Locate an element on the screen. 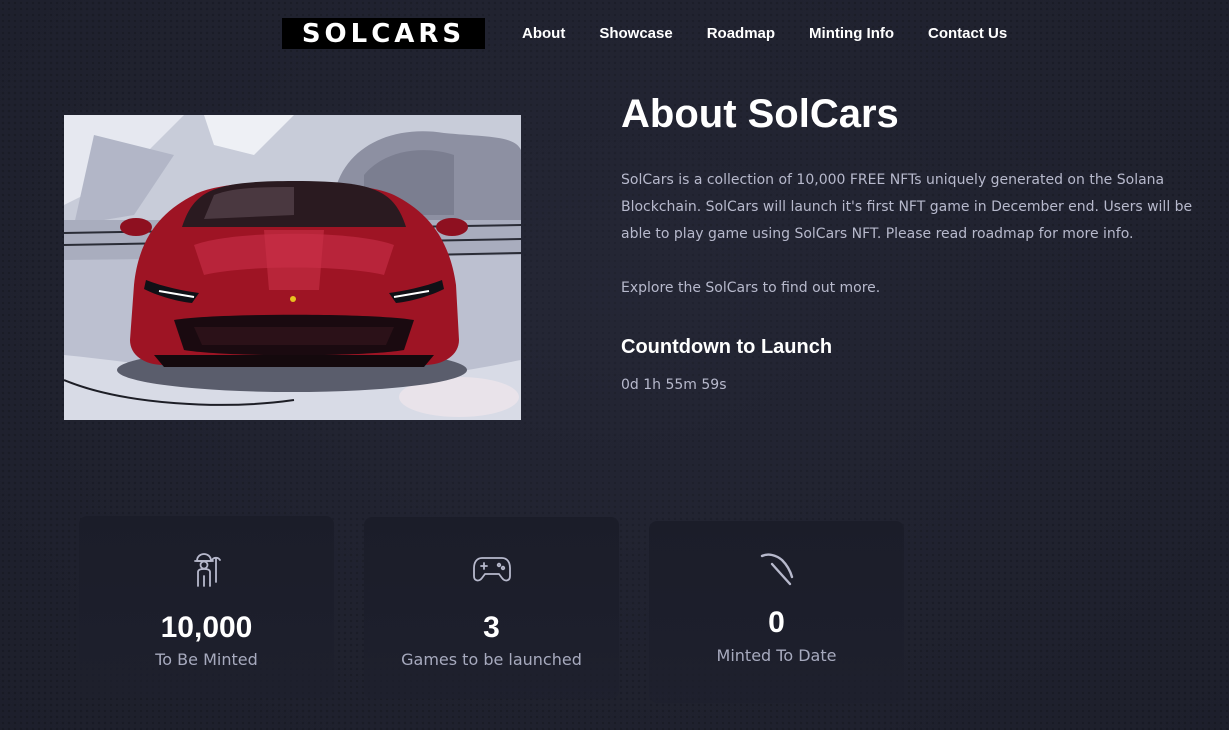  stat-label: To Be Minted is located at coordinates (206, 659).